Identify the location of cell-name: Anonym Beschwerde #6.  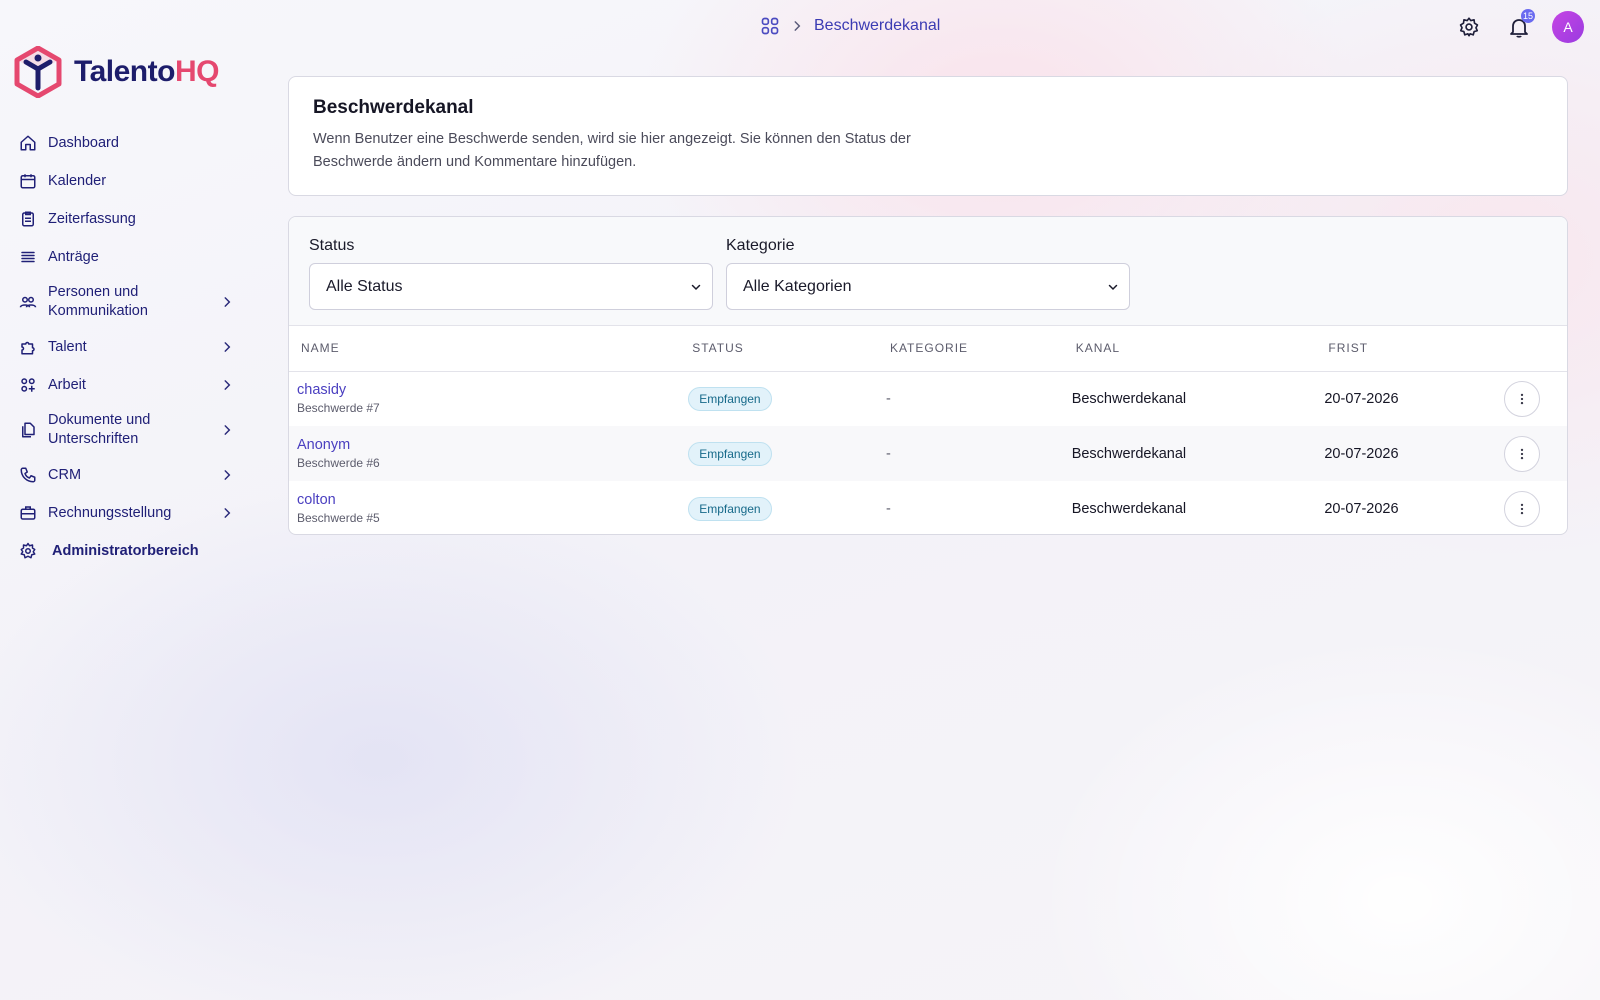
(488, 453).